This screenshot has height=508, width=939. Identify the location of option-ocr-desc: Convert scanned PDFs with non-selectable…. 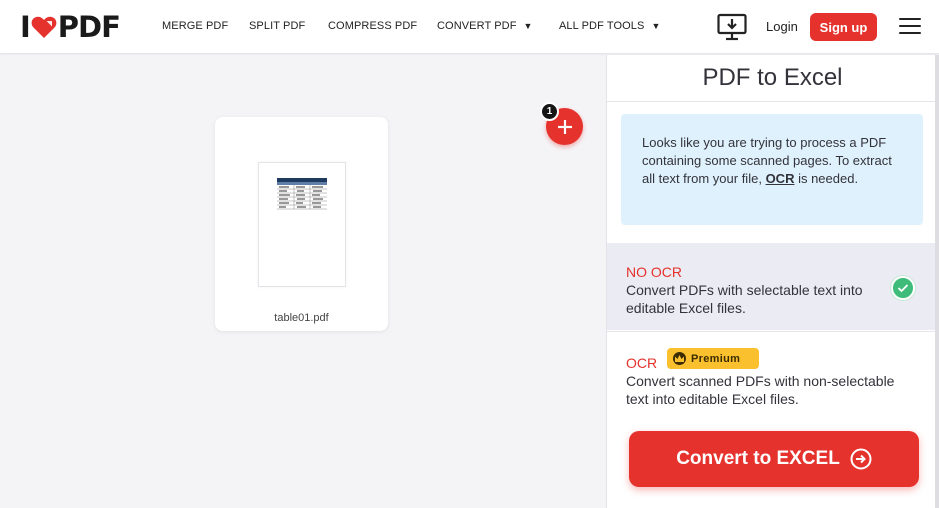
(760, 390).